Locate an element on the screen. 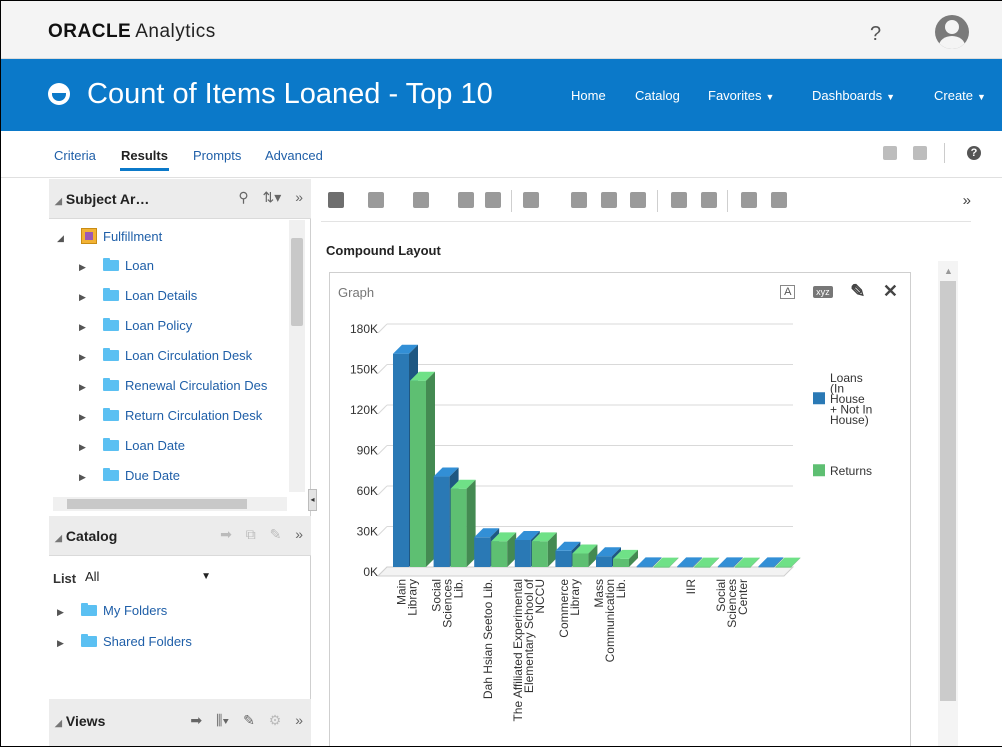 The width and height of the screenshot is (1002, 747). x-tick-label-line: NCCU is located at coordinates (540, 596).